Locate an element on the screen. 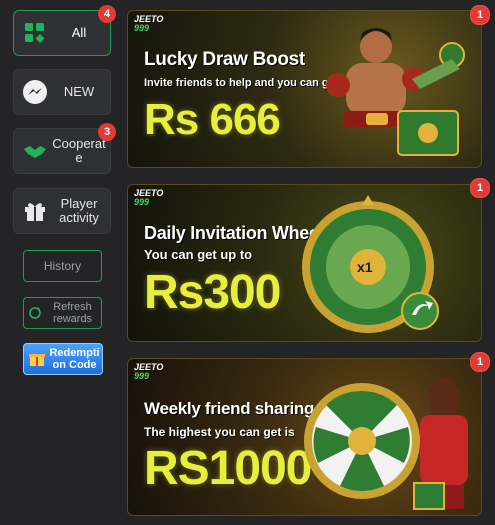  refresh-rewards-button: Refresh rewards is located at coordinates (62, 313).